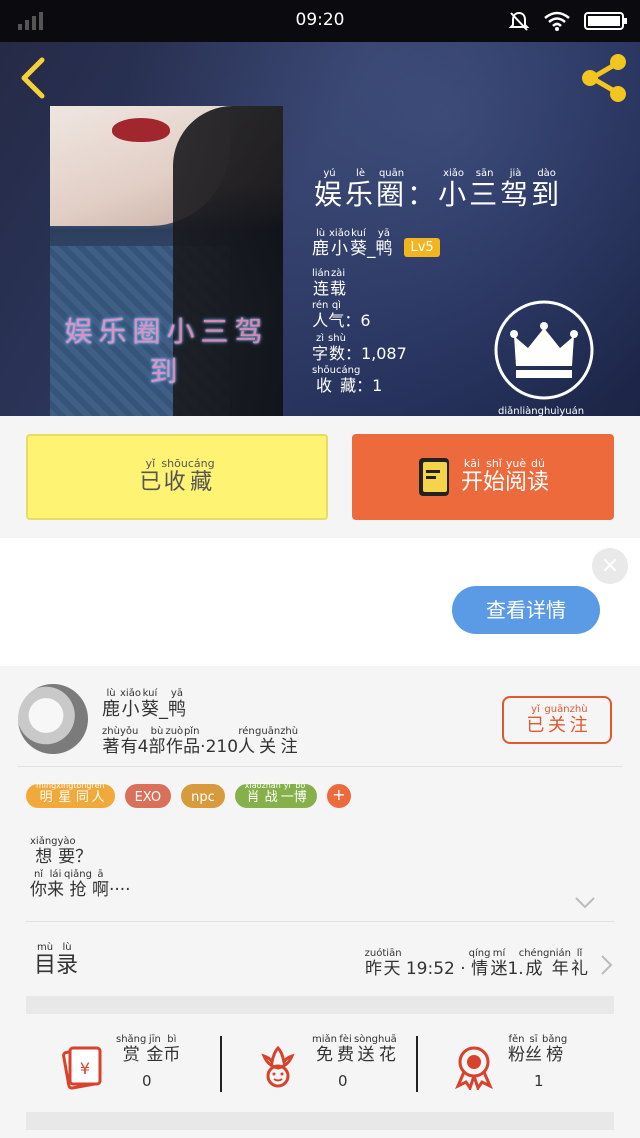 The image size is (640, 1138). What do you see at coordinates (433, 477) in the screenshot?
I see `book-icon` at bounding box center [433, 477].